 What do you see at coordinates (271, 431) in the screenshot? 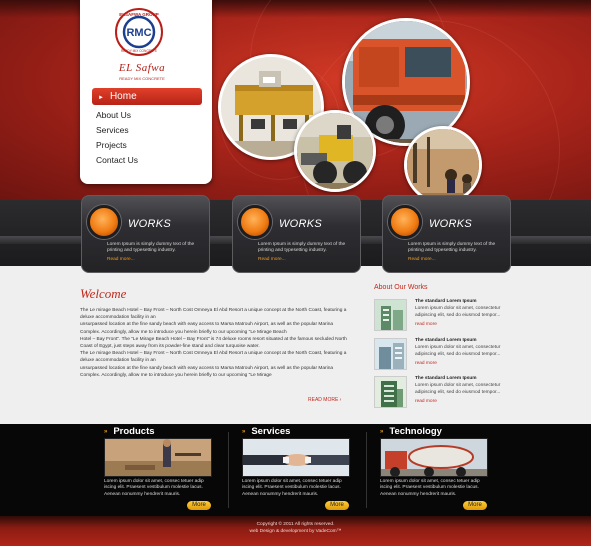
I see `column-title-label: Services` at bounding box center [271, 431].